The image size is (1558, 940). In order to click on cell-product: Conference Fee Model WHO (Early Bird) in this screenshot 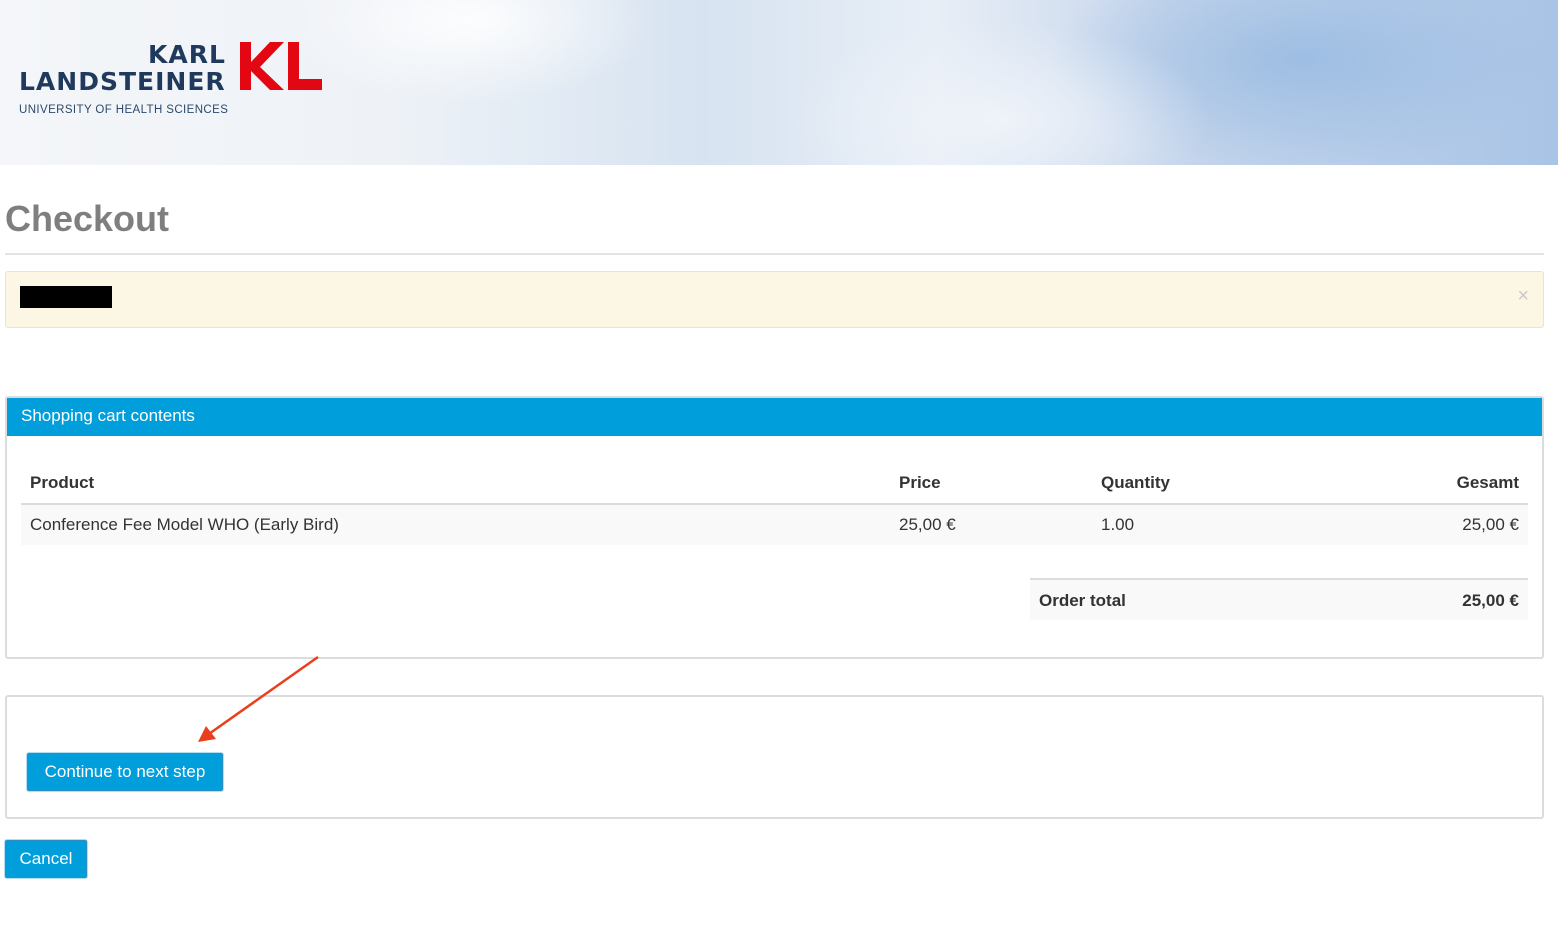, I will do `click(455, 524)`.